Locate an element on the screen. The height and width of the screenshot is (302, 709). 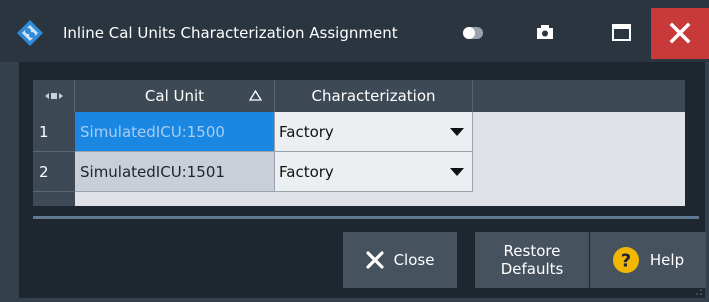
cal-unit-value: SimulatedICU:1501 is located at coordinates (152, 172).